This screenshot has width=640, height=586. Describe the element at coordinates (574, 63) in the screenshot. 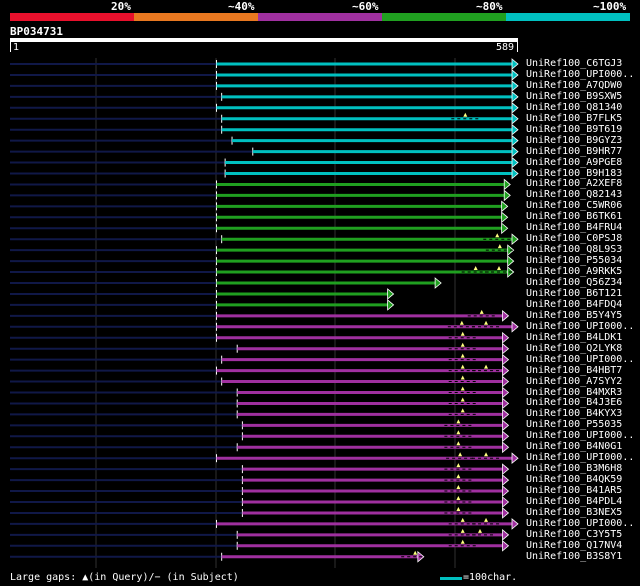

I see `hit-label: UniRef100_C6TGJ3` at that location.